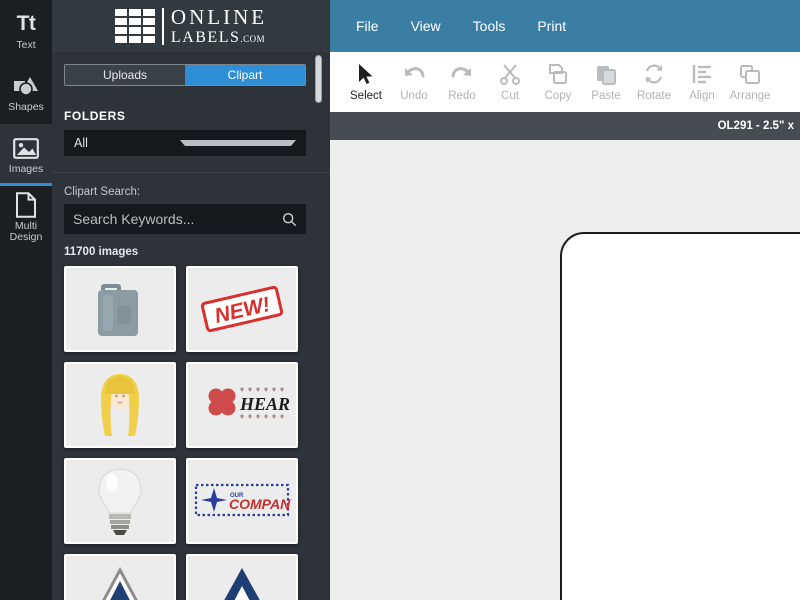 The image size is (800, 600). I want to click on clipart-item-company-logo: OUR COMPANY, so click(242, 501).